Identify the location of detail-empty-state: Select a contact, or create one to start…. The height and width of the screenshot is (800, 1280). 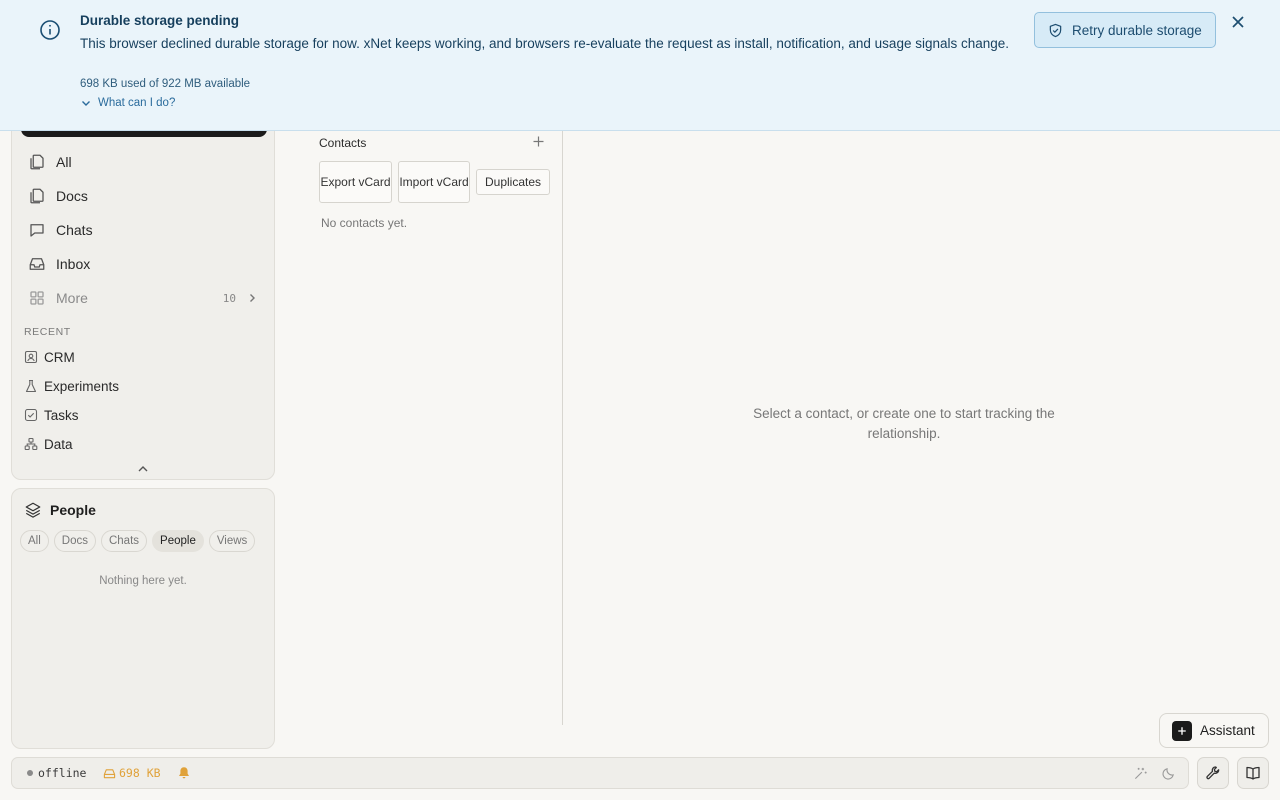
(904, 423).